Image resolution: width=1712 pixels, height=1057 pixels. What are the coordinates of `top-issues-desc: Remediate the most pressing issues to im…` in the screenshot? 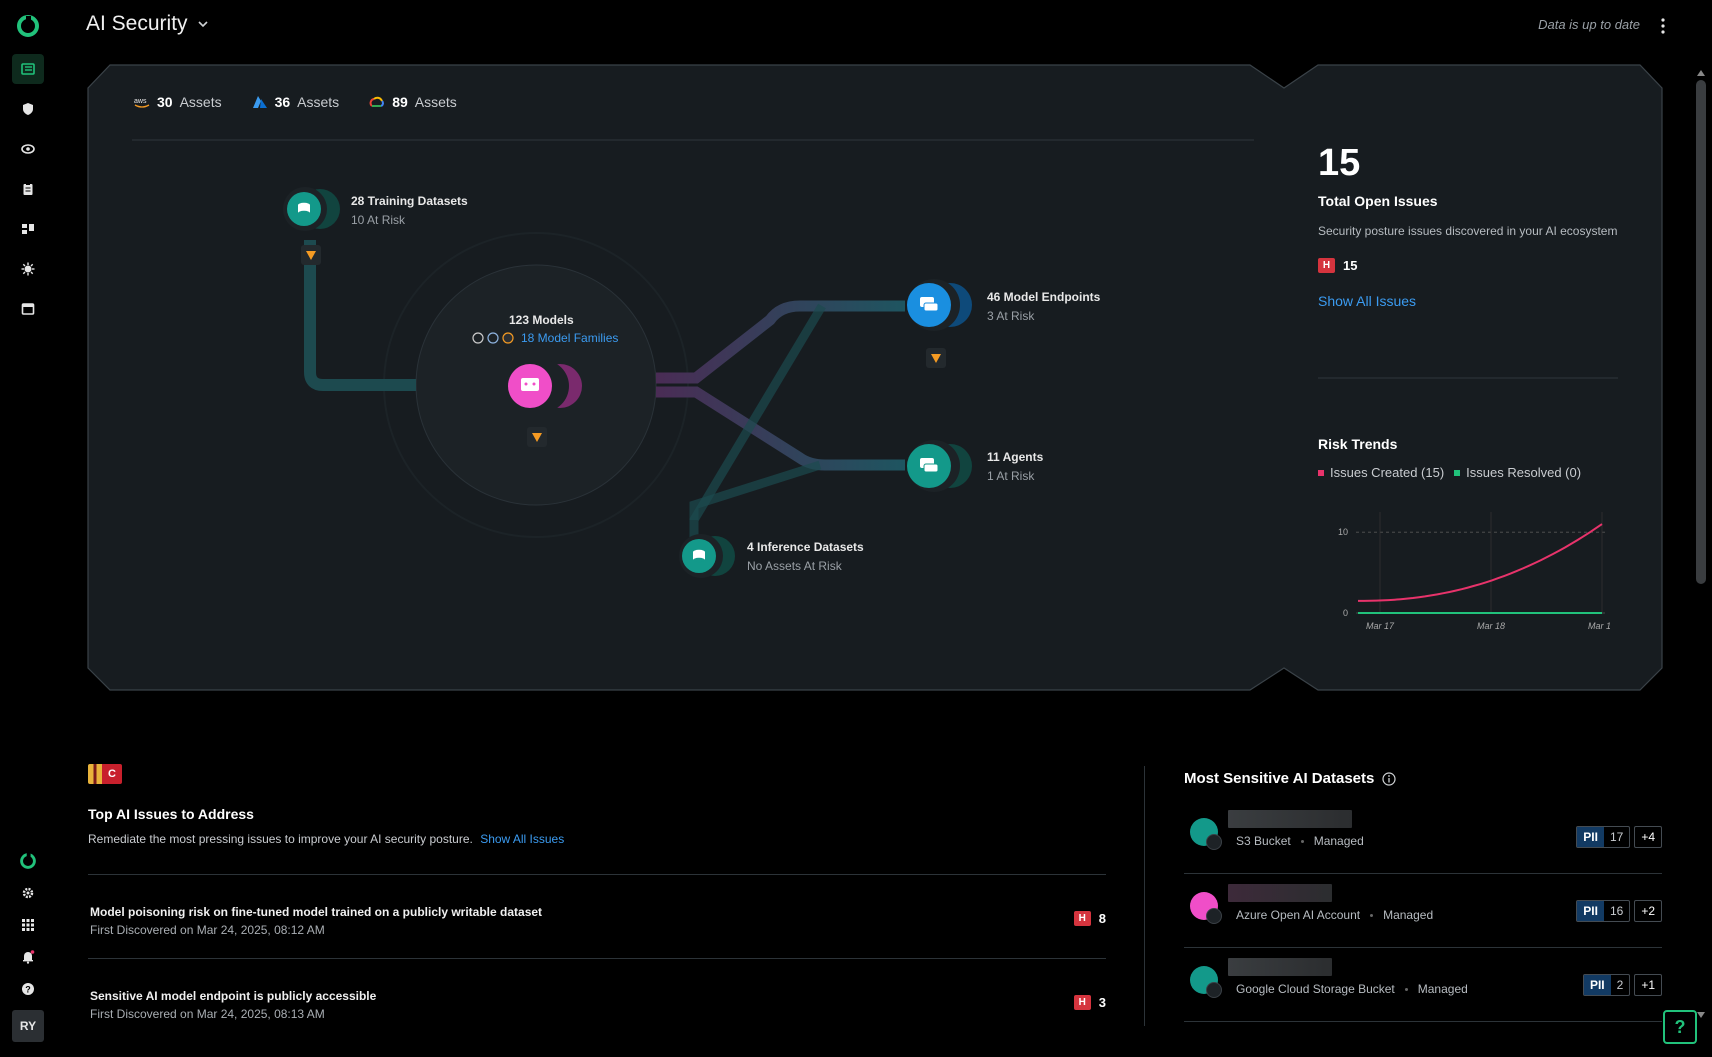 It's located at (326, 839).